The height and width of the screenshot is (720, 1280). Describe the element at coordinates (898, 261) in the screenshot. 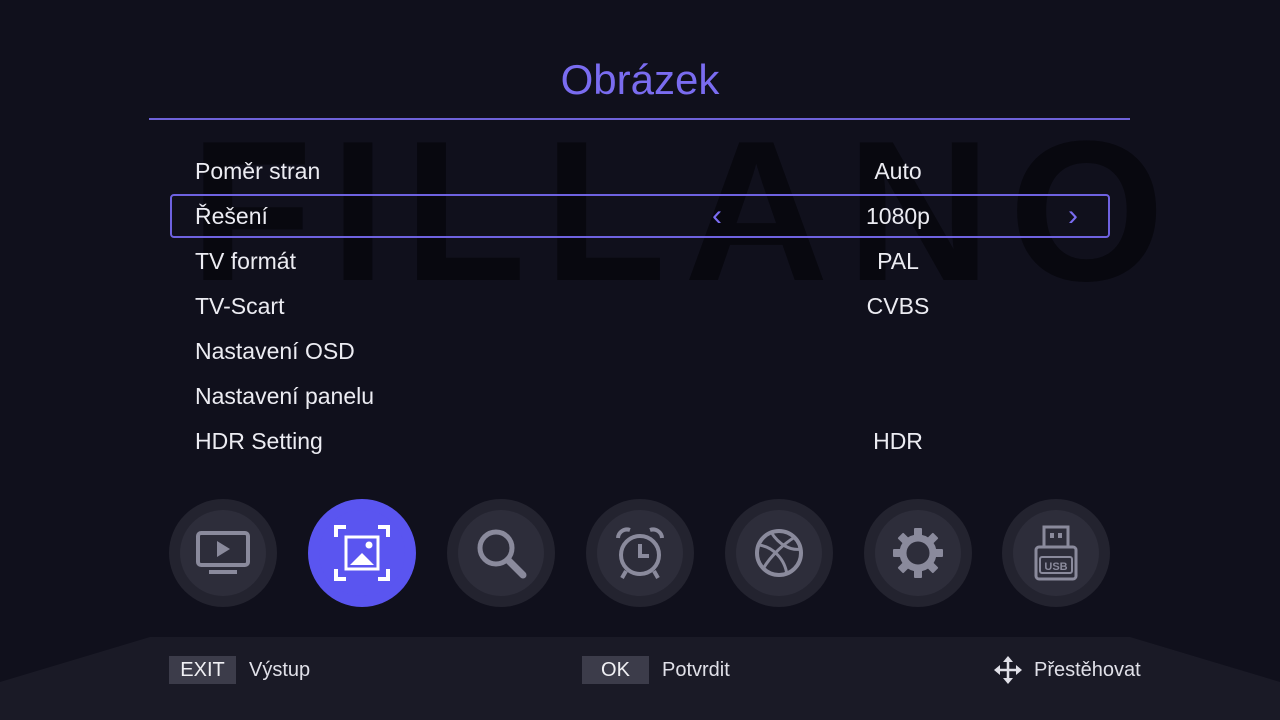

I see `menu-row-value: PAL` at that location.